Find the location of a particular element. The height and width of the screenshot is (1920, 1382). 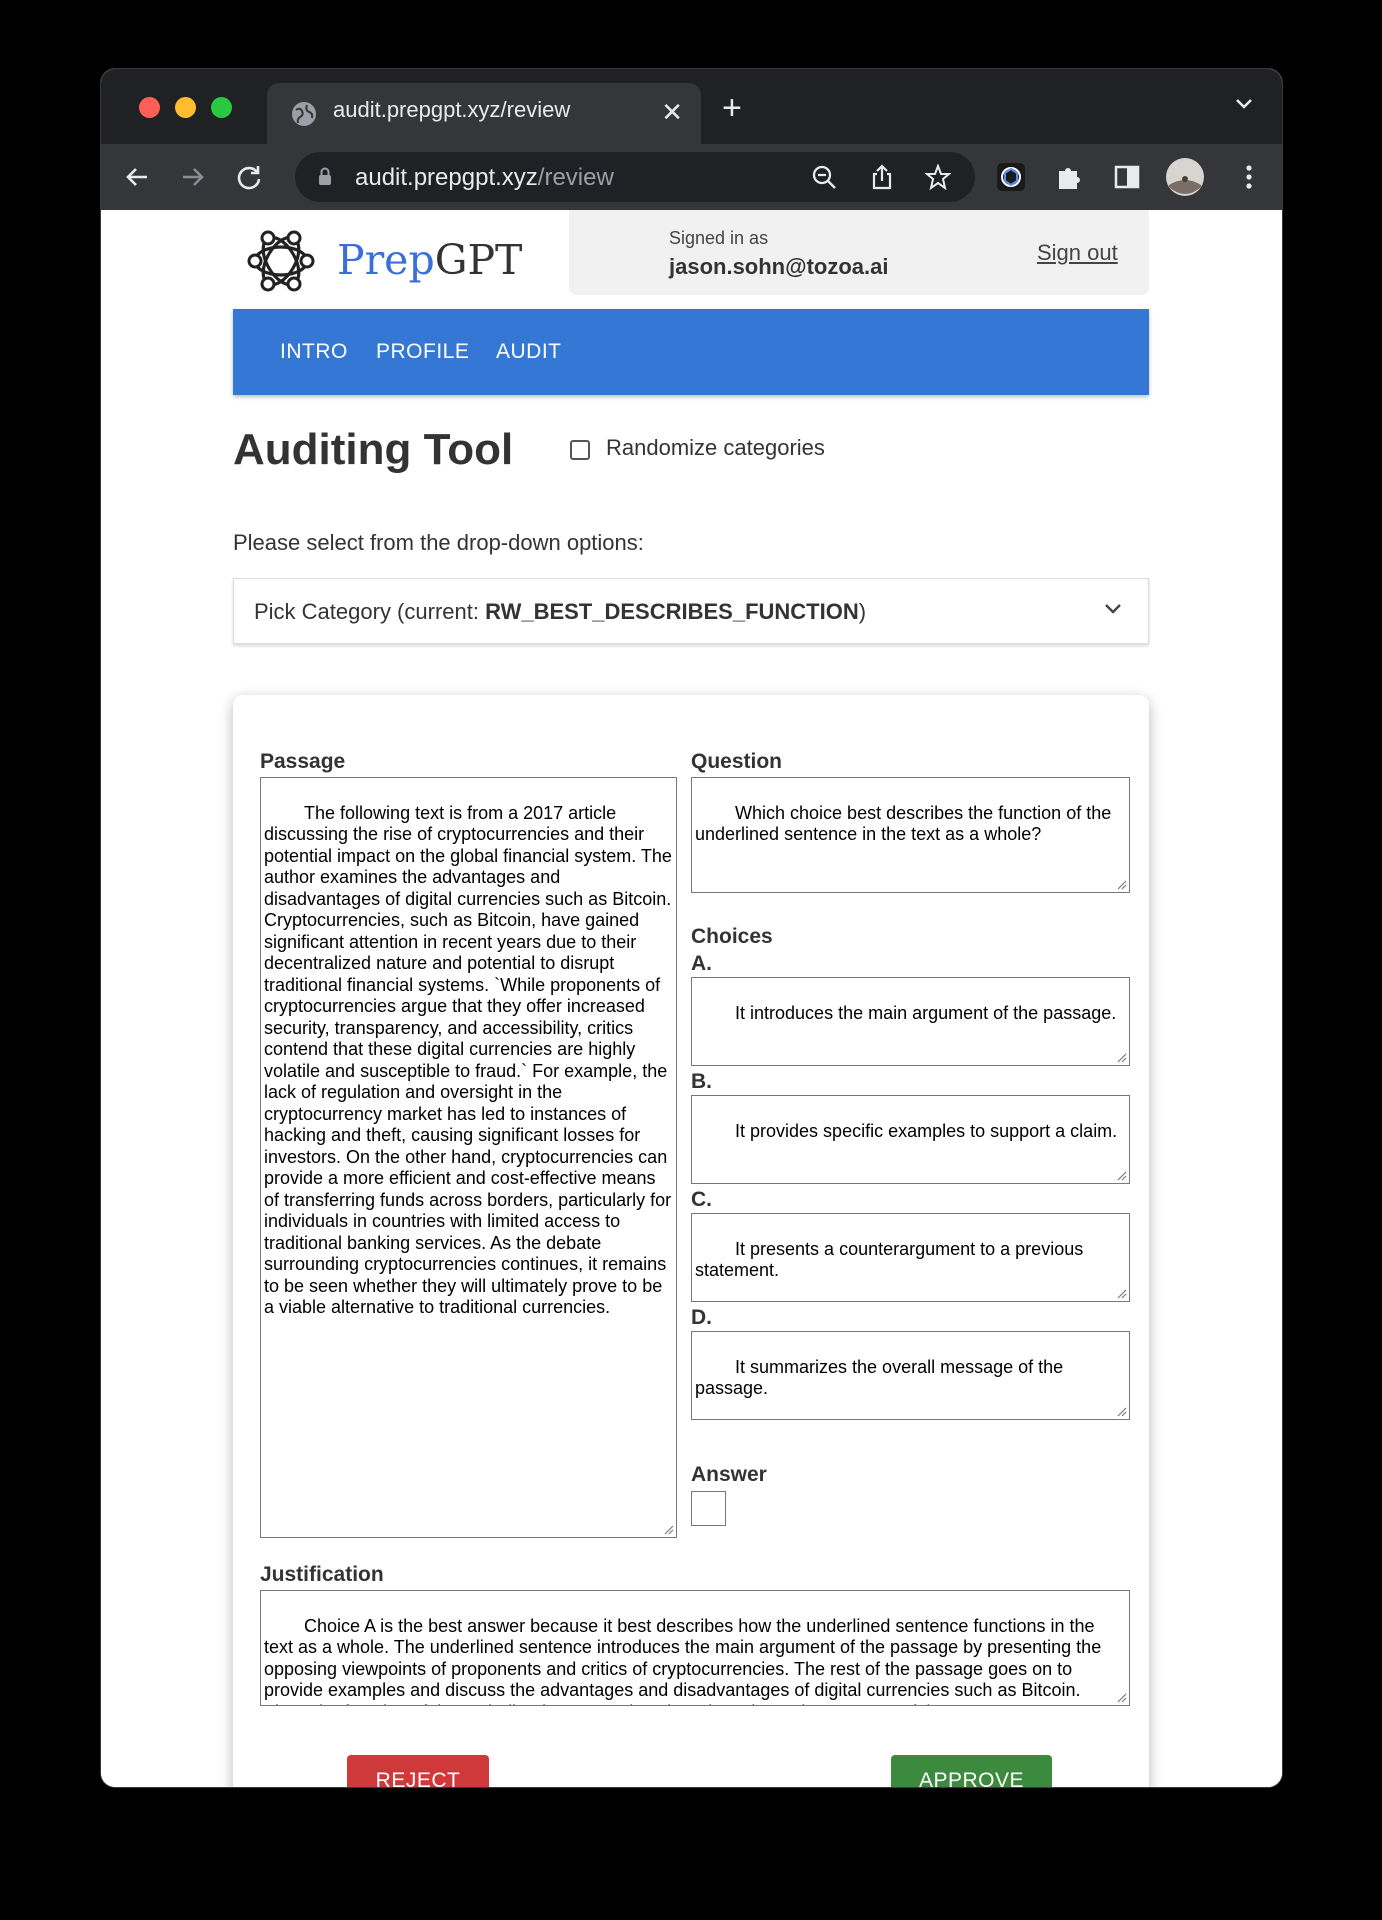

brand-name: PrepGPT is located at coordinates (429, 260).